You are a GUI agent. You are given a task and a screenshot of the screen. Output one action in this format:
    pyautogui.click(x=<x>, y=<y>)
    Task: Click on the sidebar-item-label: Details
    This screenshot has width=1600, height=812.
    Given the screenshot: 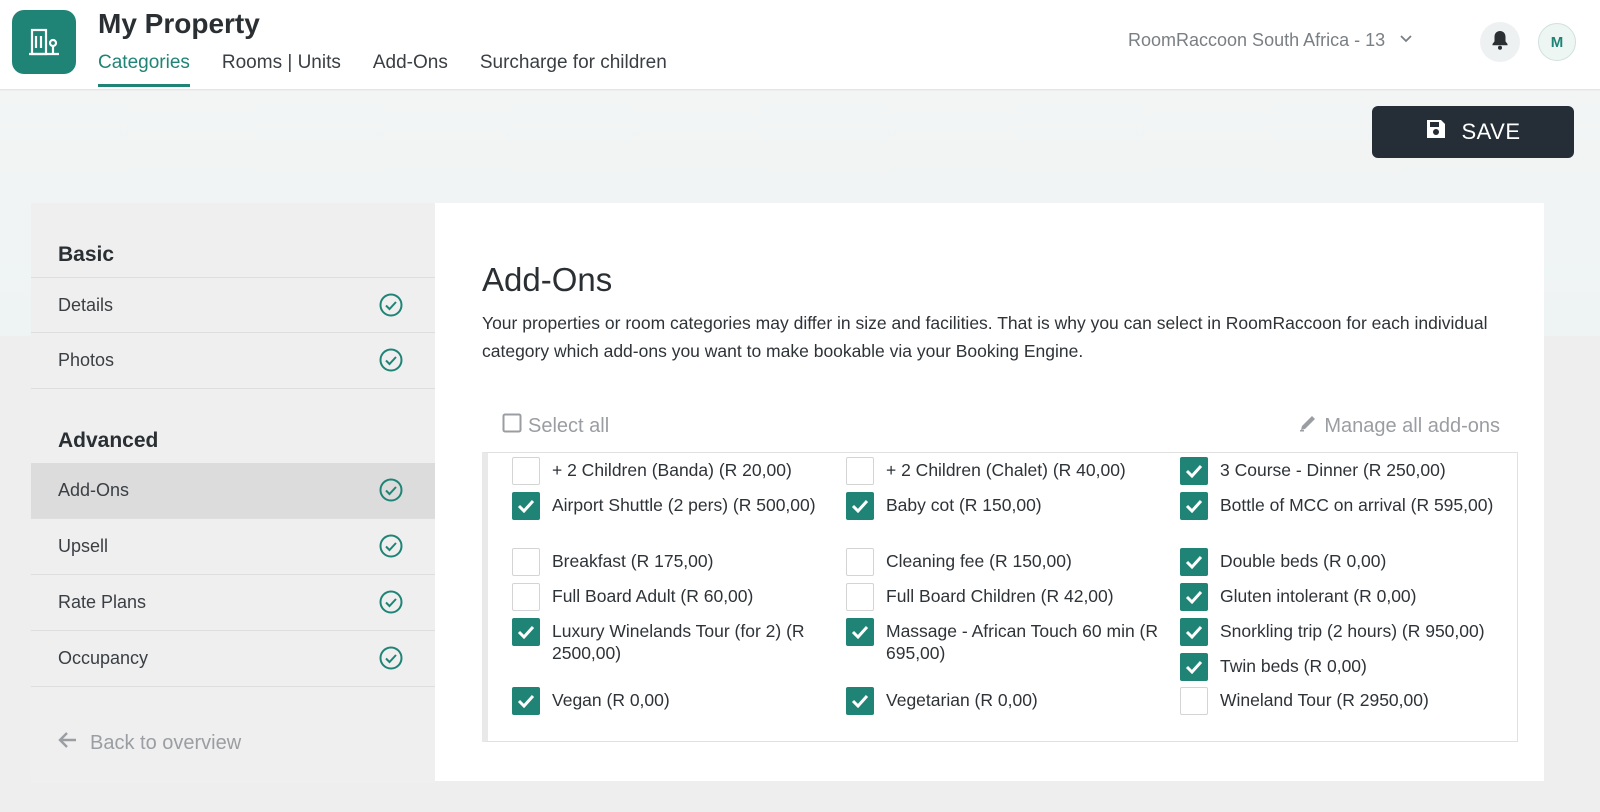 What is the action you would take?
    pyautogui.click(x=86, y=304)
    